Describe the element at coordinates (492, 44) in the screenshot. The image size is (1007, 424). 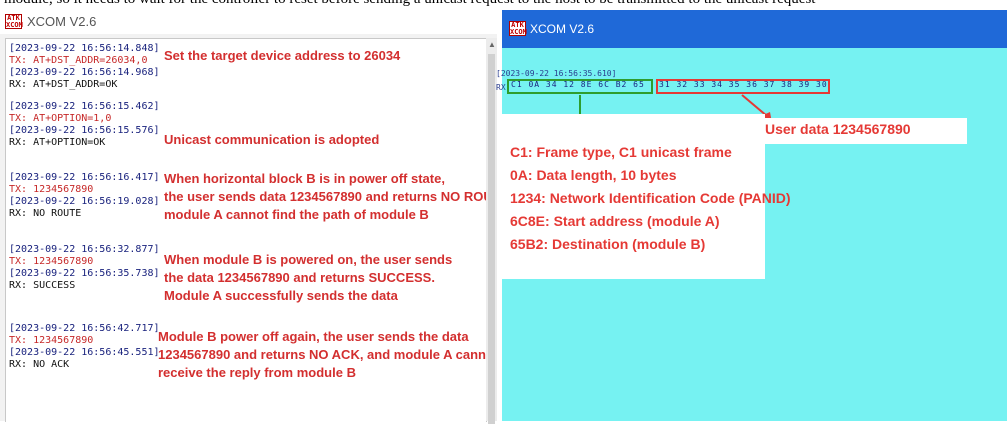
I see `scroll-up-arrow-icon: ▲` at that location.